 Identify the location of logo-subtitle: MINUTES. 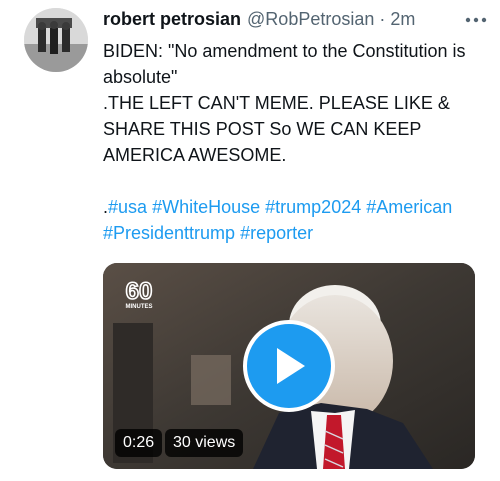
(139, 307).